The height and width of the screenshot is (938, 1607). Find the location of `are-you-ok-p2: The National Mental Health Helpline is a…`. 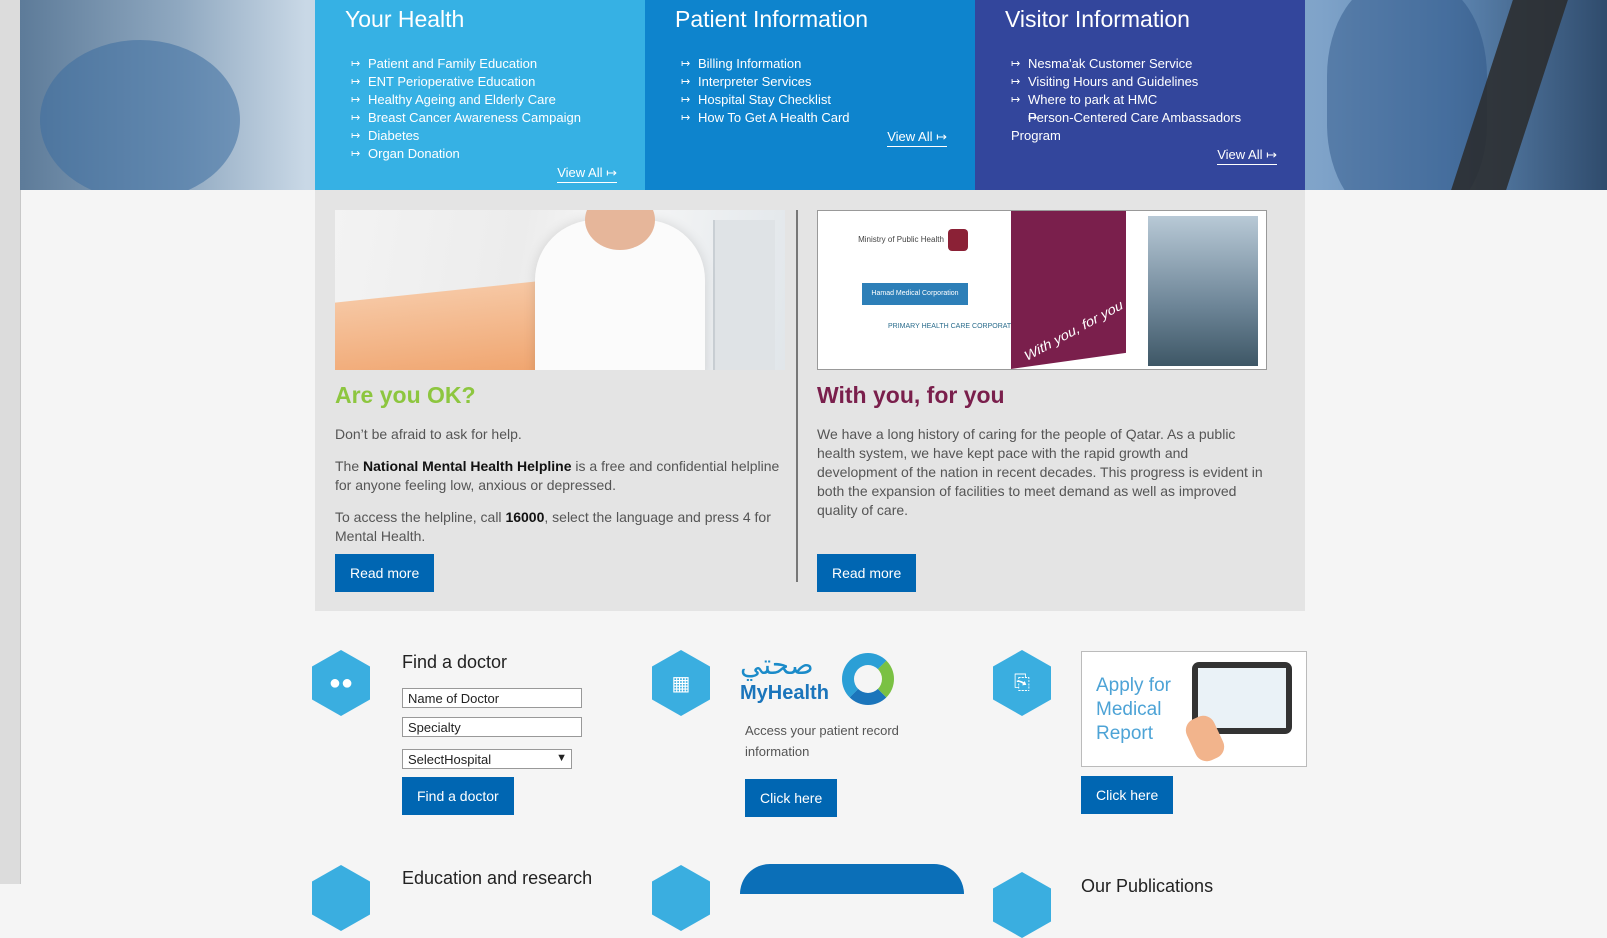

are-you-ok-p2: The National Mental Health Helpline is a… is located at coordinates (557, 475).